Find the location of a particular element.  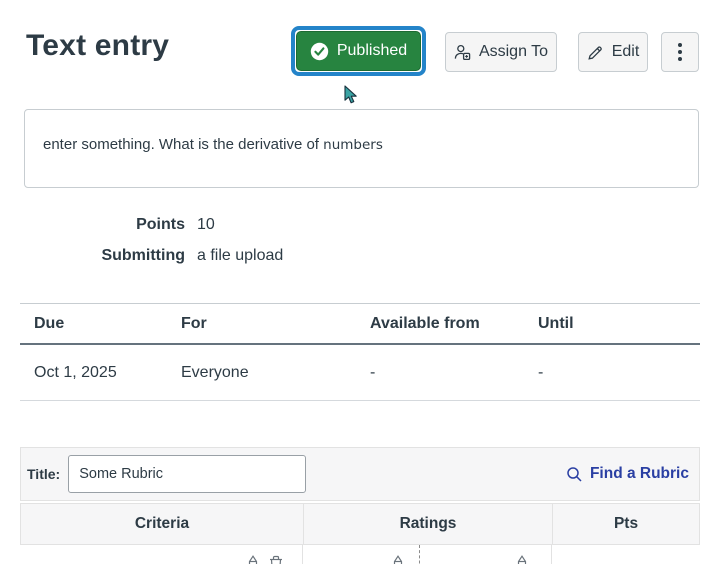

check-circle-icon is located at coordinates (319, 51).